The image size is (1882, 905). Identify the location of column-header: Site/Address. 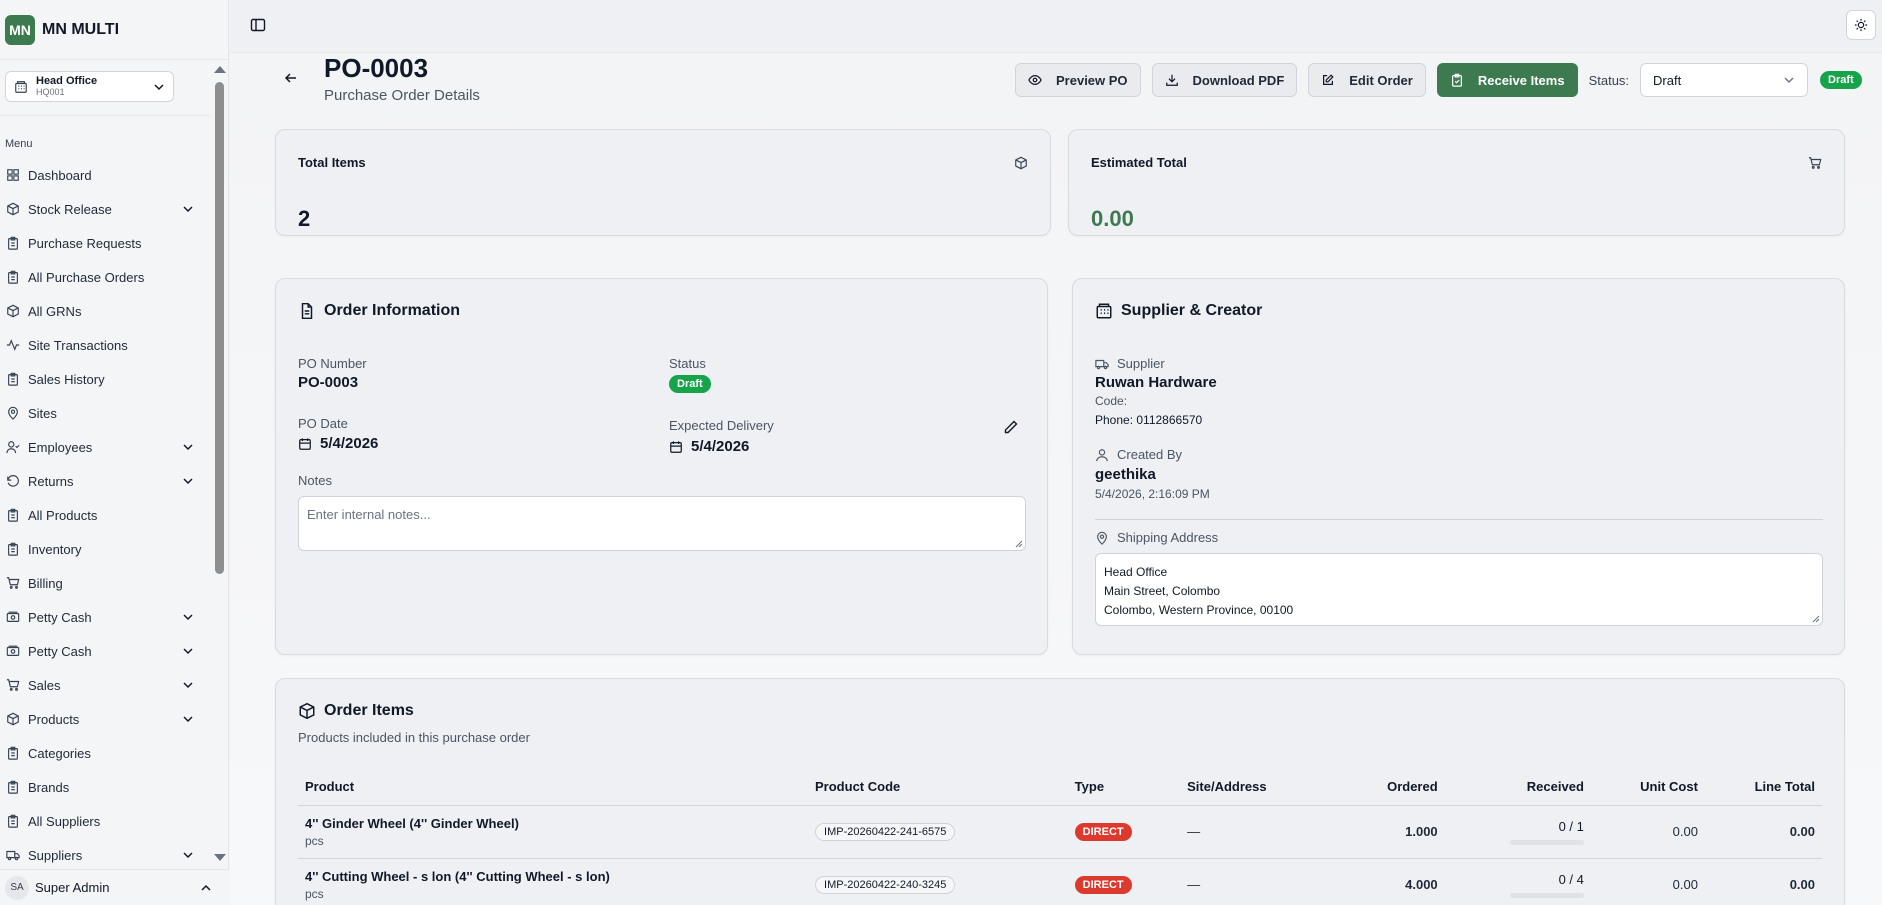
(1250, 787).